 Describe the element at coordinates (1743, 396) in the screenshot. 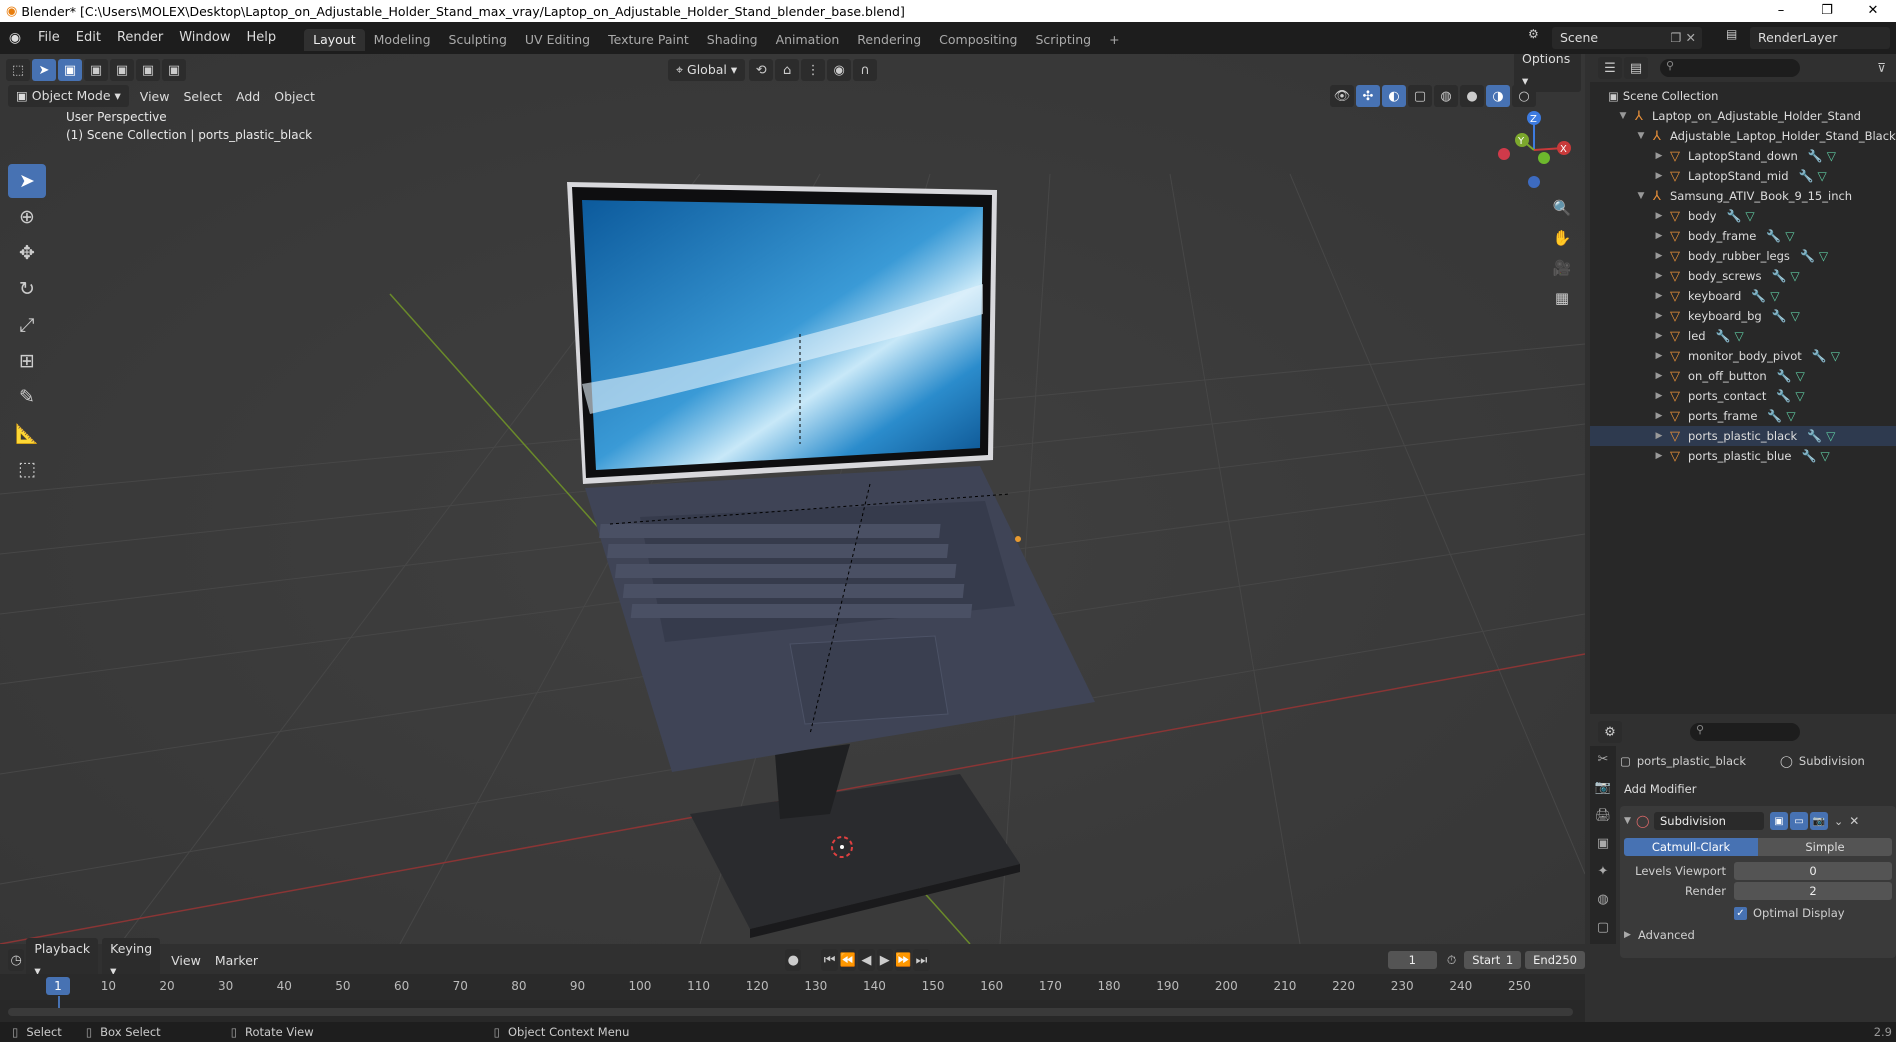

I see `outliner-item-ports-contact: ▶ ▽ ports_contact 🔧 ▽` at that location.